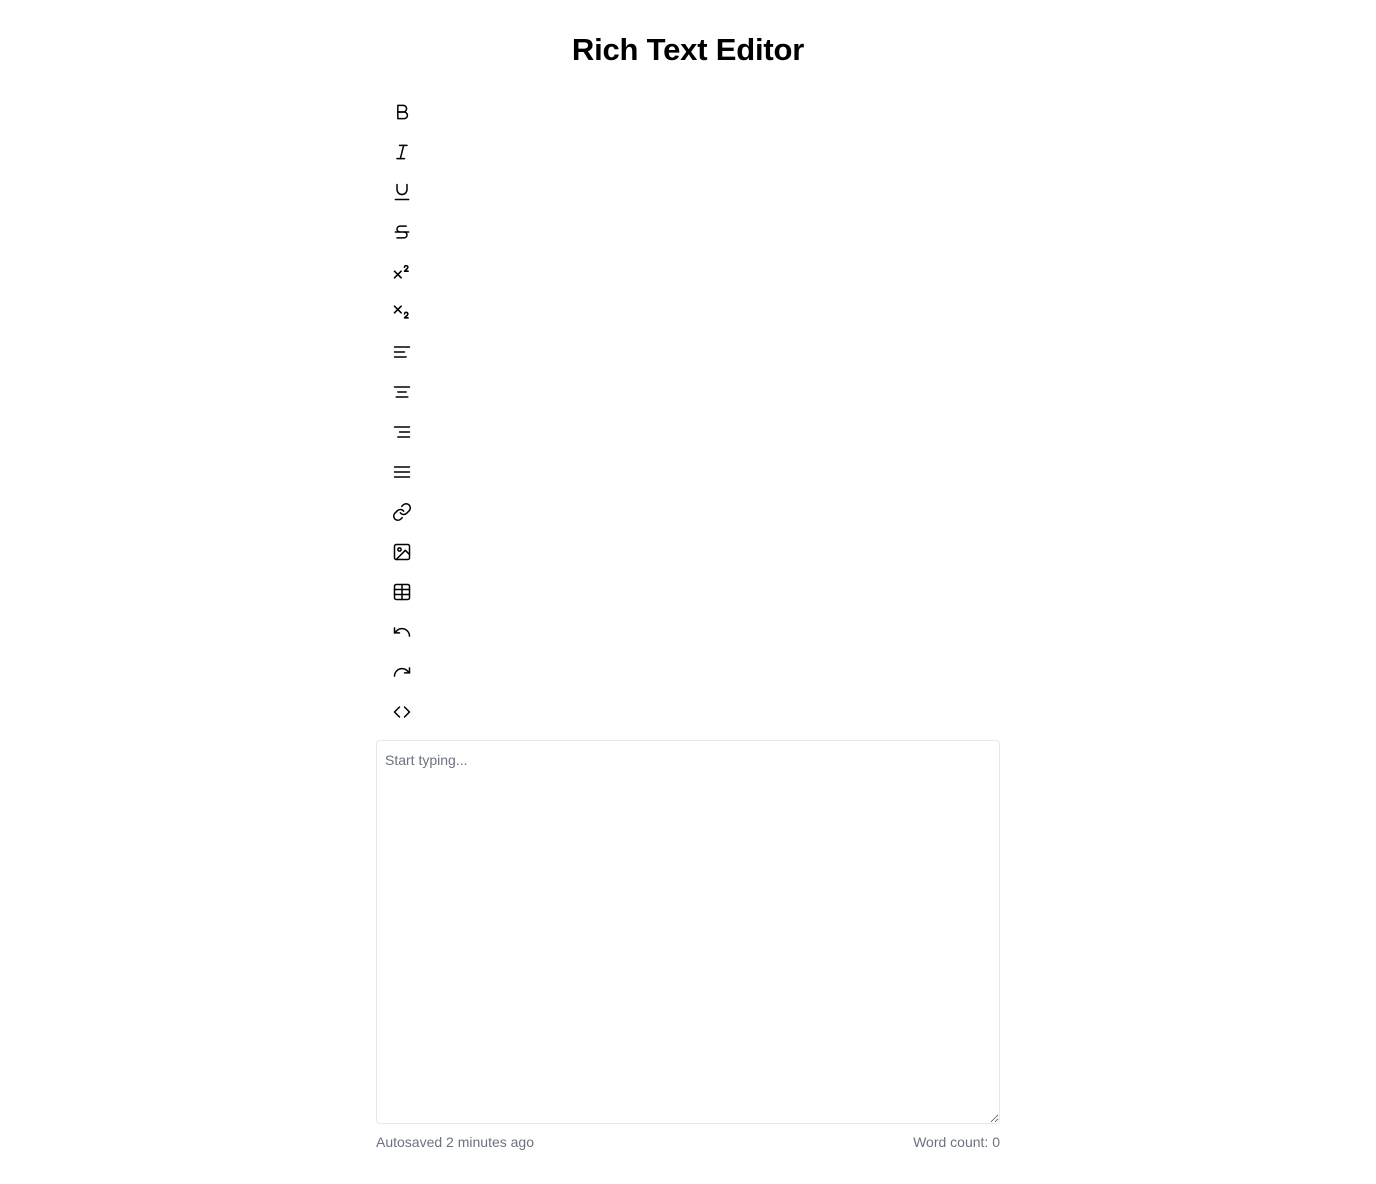 Image resolution: width=1376 pixels, height=1184 pixels. I want to click on align-left-button, so click(402, 352).